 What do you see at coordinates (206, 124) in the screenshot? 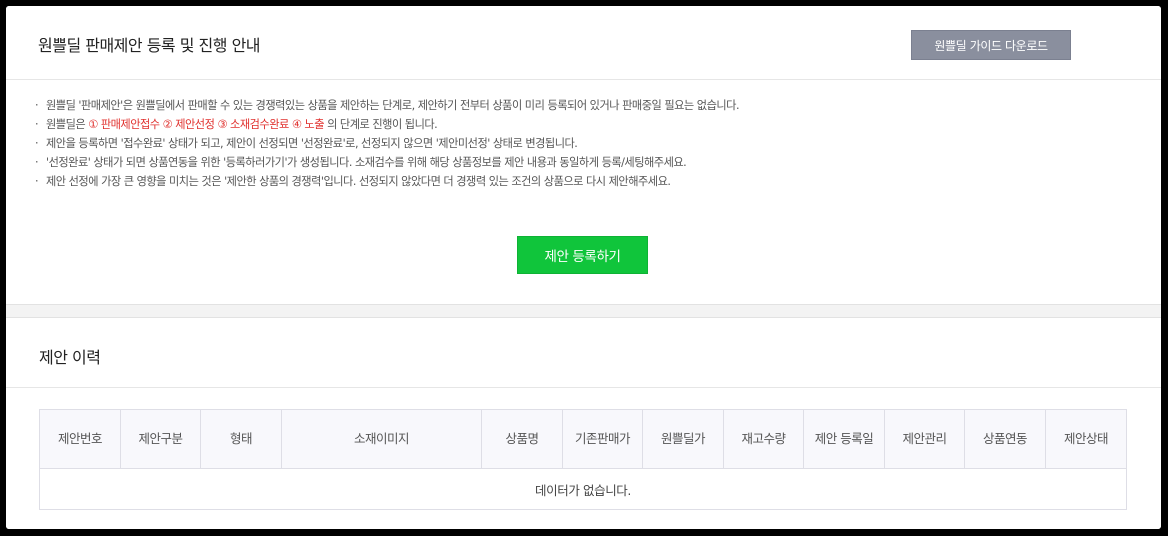
I see `notice-steps-highlight: ① 판매제안접수 ② 제안선정 ③ 소재검수완료 ④ 노출` at bounding box center [206, 124].